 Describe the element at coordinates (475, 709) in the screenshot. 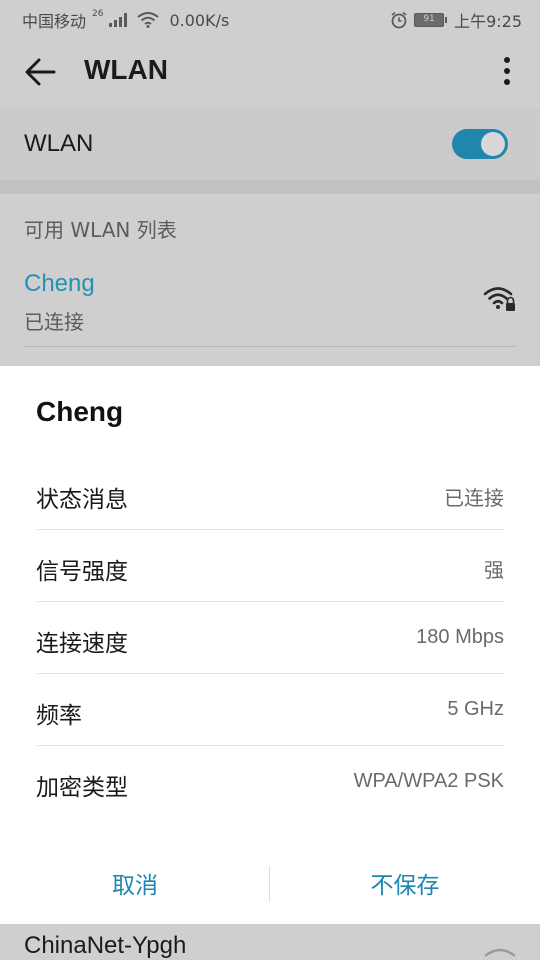

I see `detail-value: 5 GHz` at that location.